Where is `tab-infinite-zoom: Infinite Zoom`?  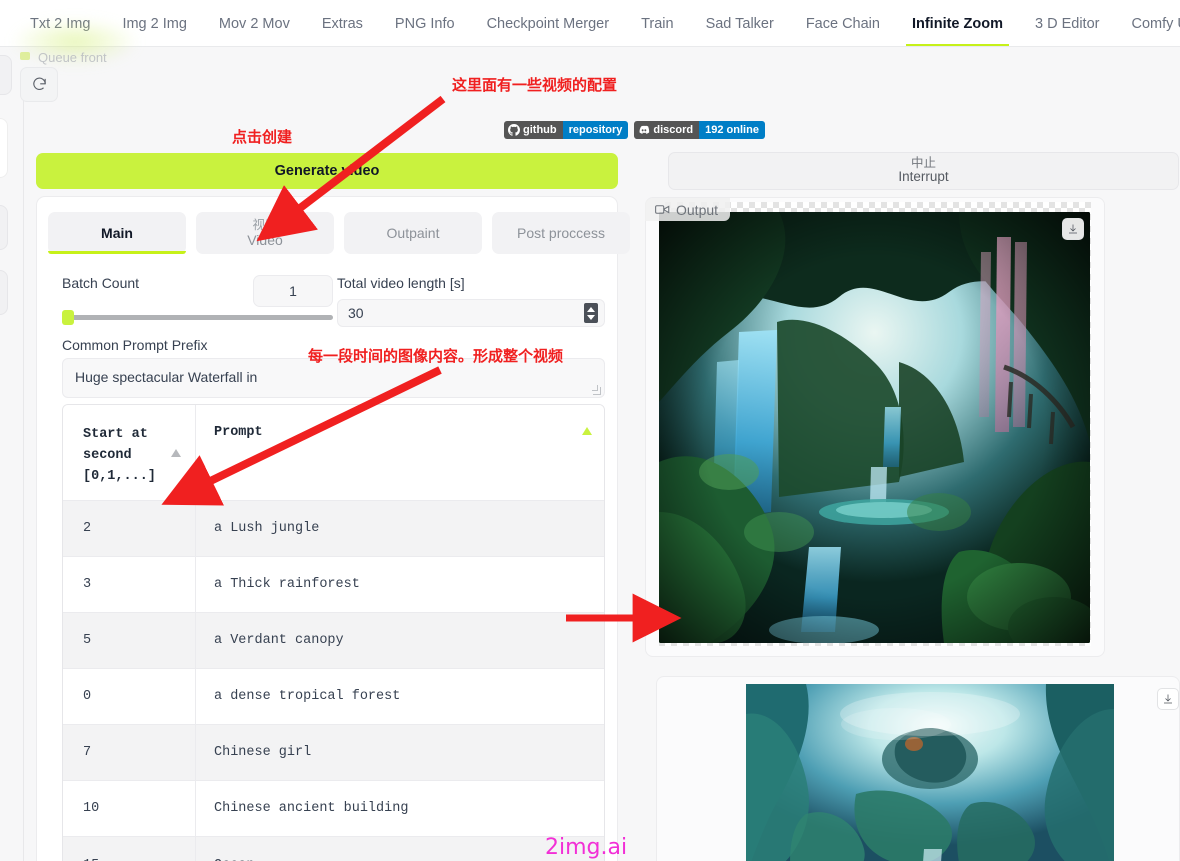 tab-infinite-zoom: Infinite Zoom is located at coordinates (957, 24).